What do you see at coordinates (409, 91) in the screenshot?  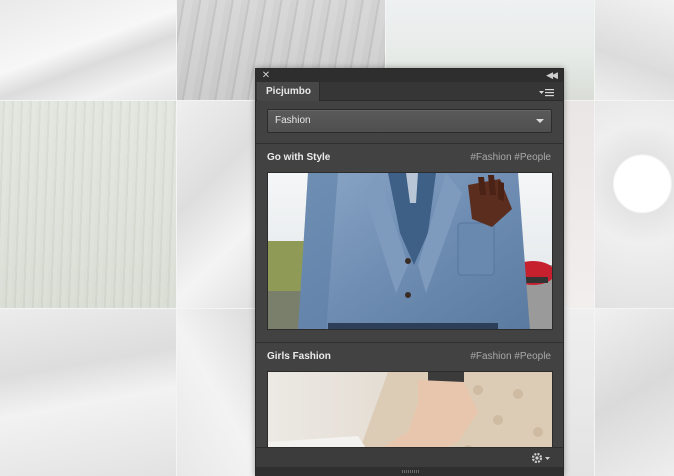 I see `panel-tab-bar: Picjumbo` at bounding box center [409, 91].